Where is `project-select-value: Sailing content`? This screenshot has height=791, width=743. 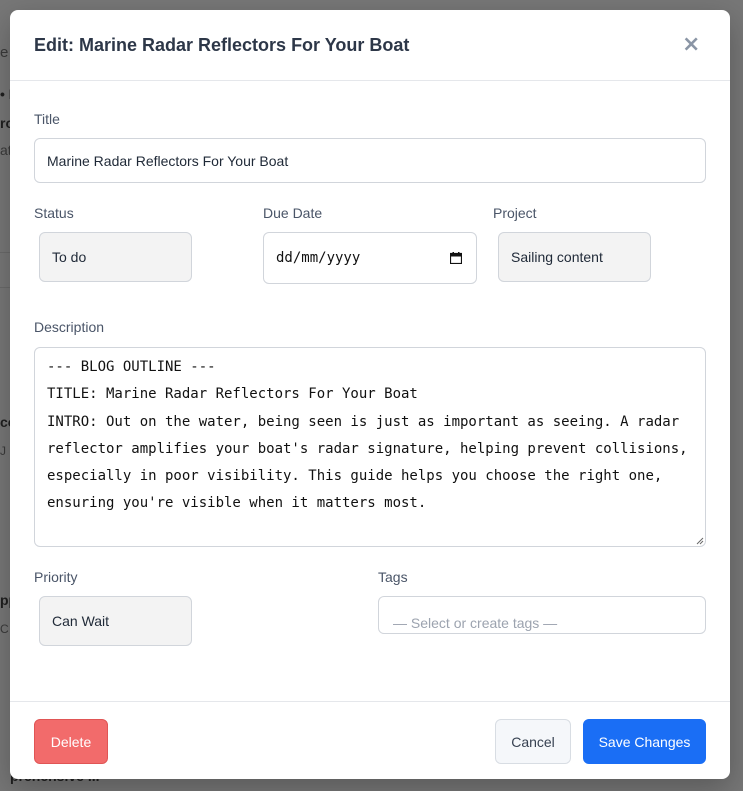 project-select-value: Sailing content is located at coordinates (557, 257).